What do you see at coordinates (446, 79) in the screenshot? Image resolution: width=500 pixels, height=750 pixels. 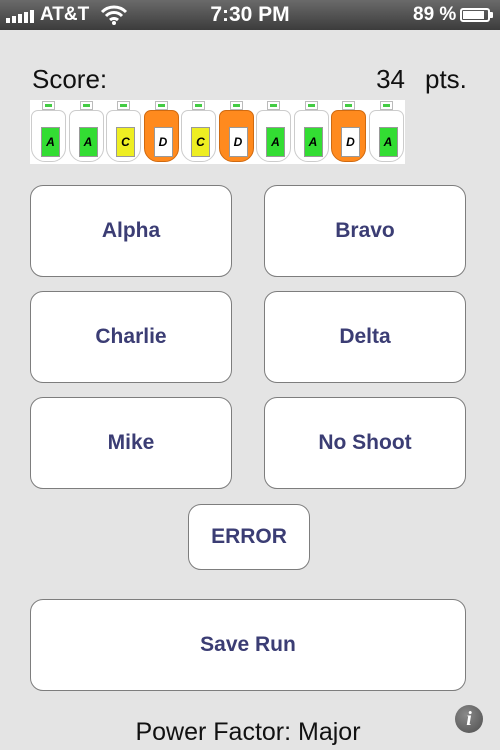 I see `score-unit: pts.` at bounding box center [446, 79].